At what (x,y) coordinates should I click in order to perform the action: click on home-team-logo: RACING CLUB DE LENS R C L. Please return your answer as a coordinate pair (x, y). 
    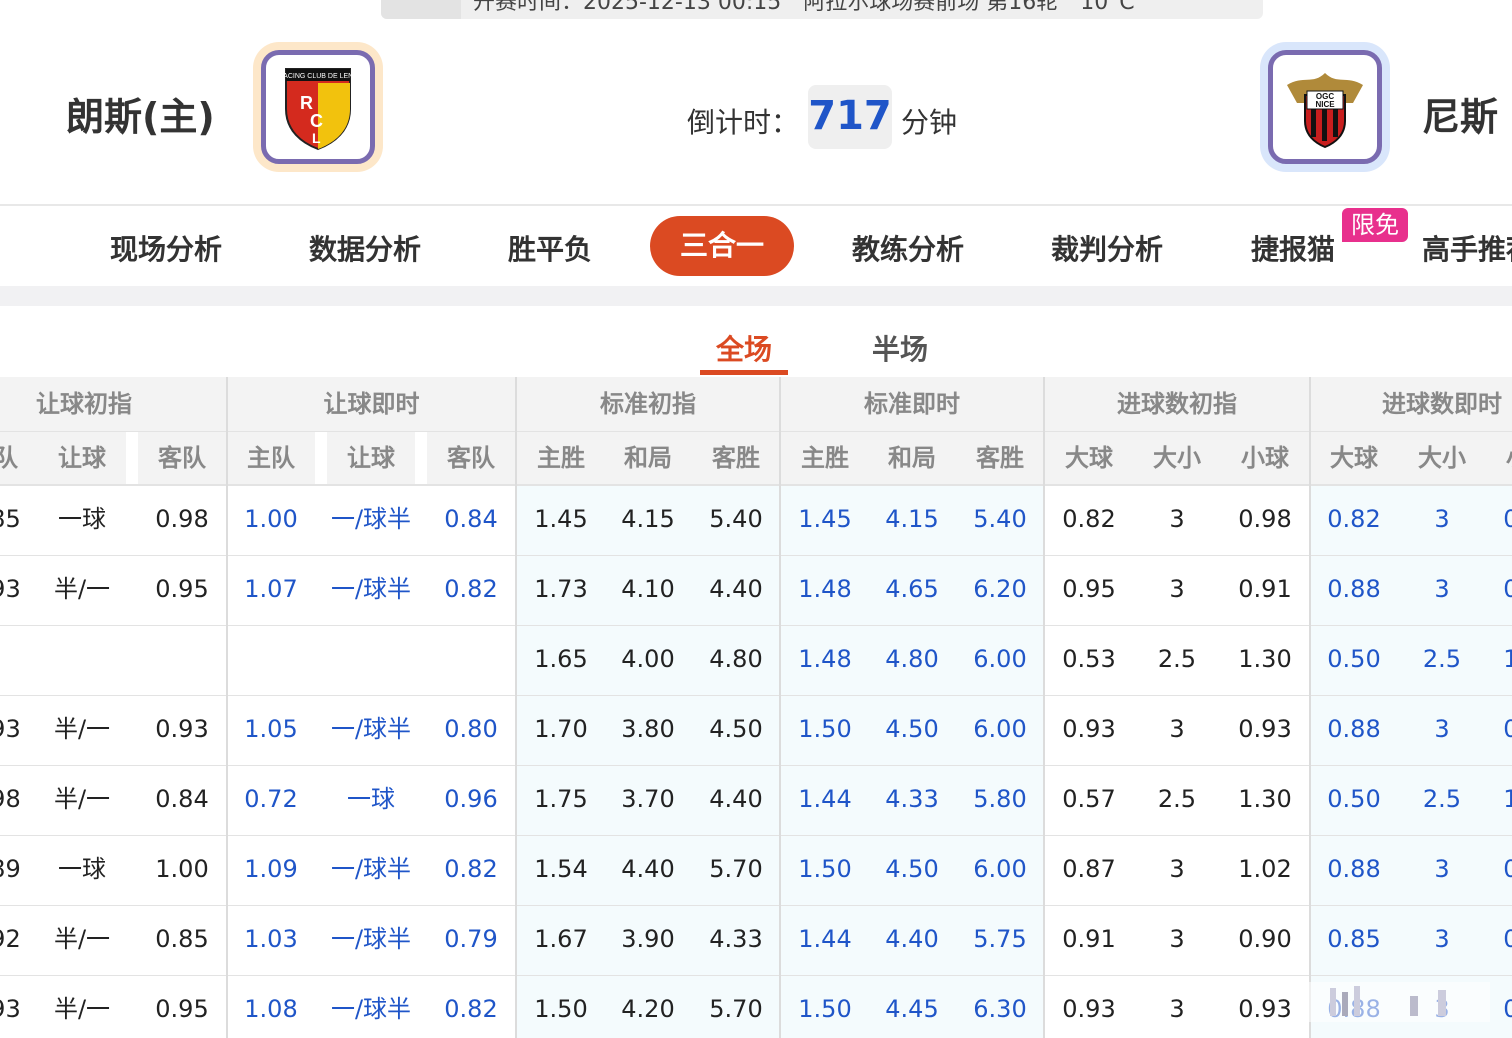
    Looking at the image, I should click on (318, 107).